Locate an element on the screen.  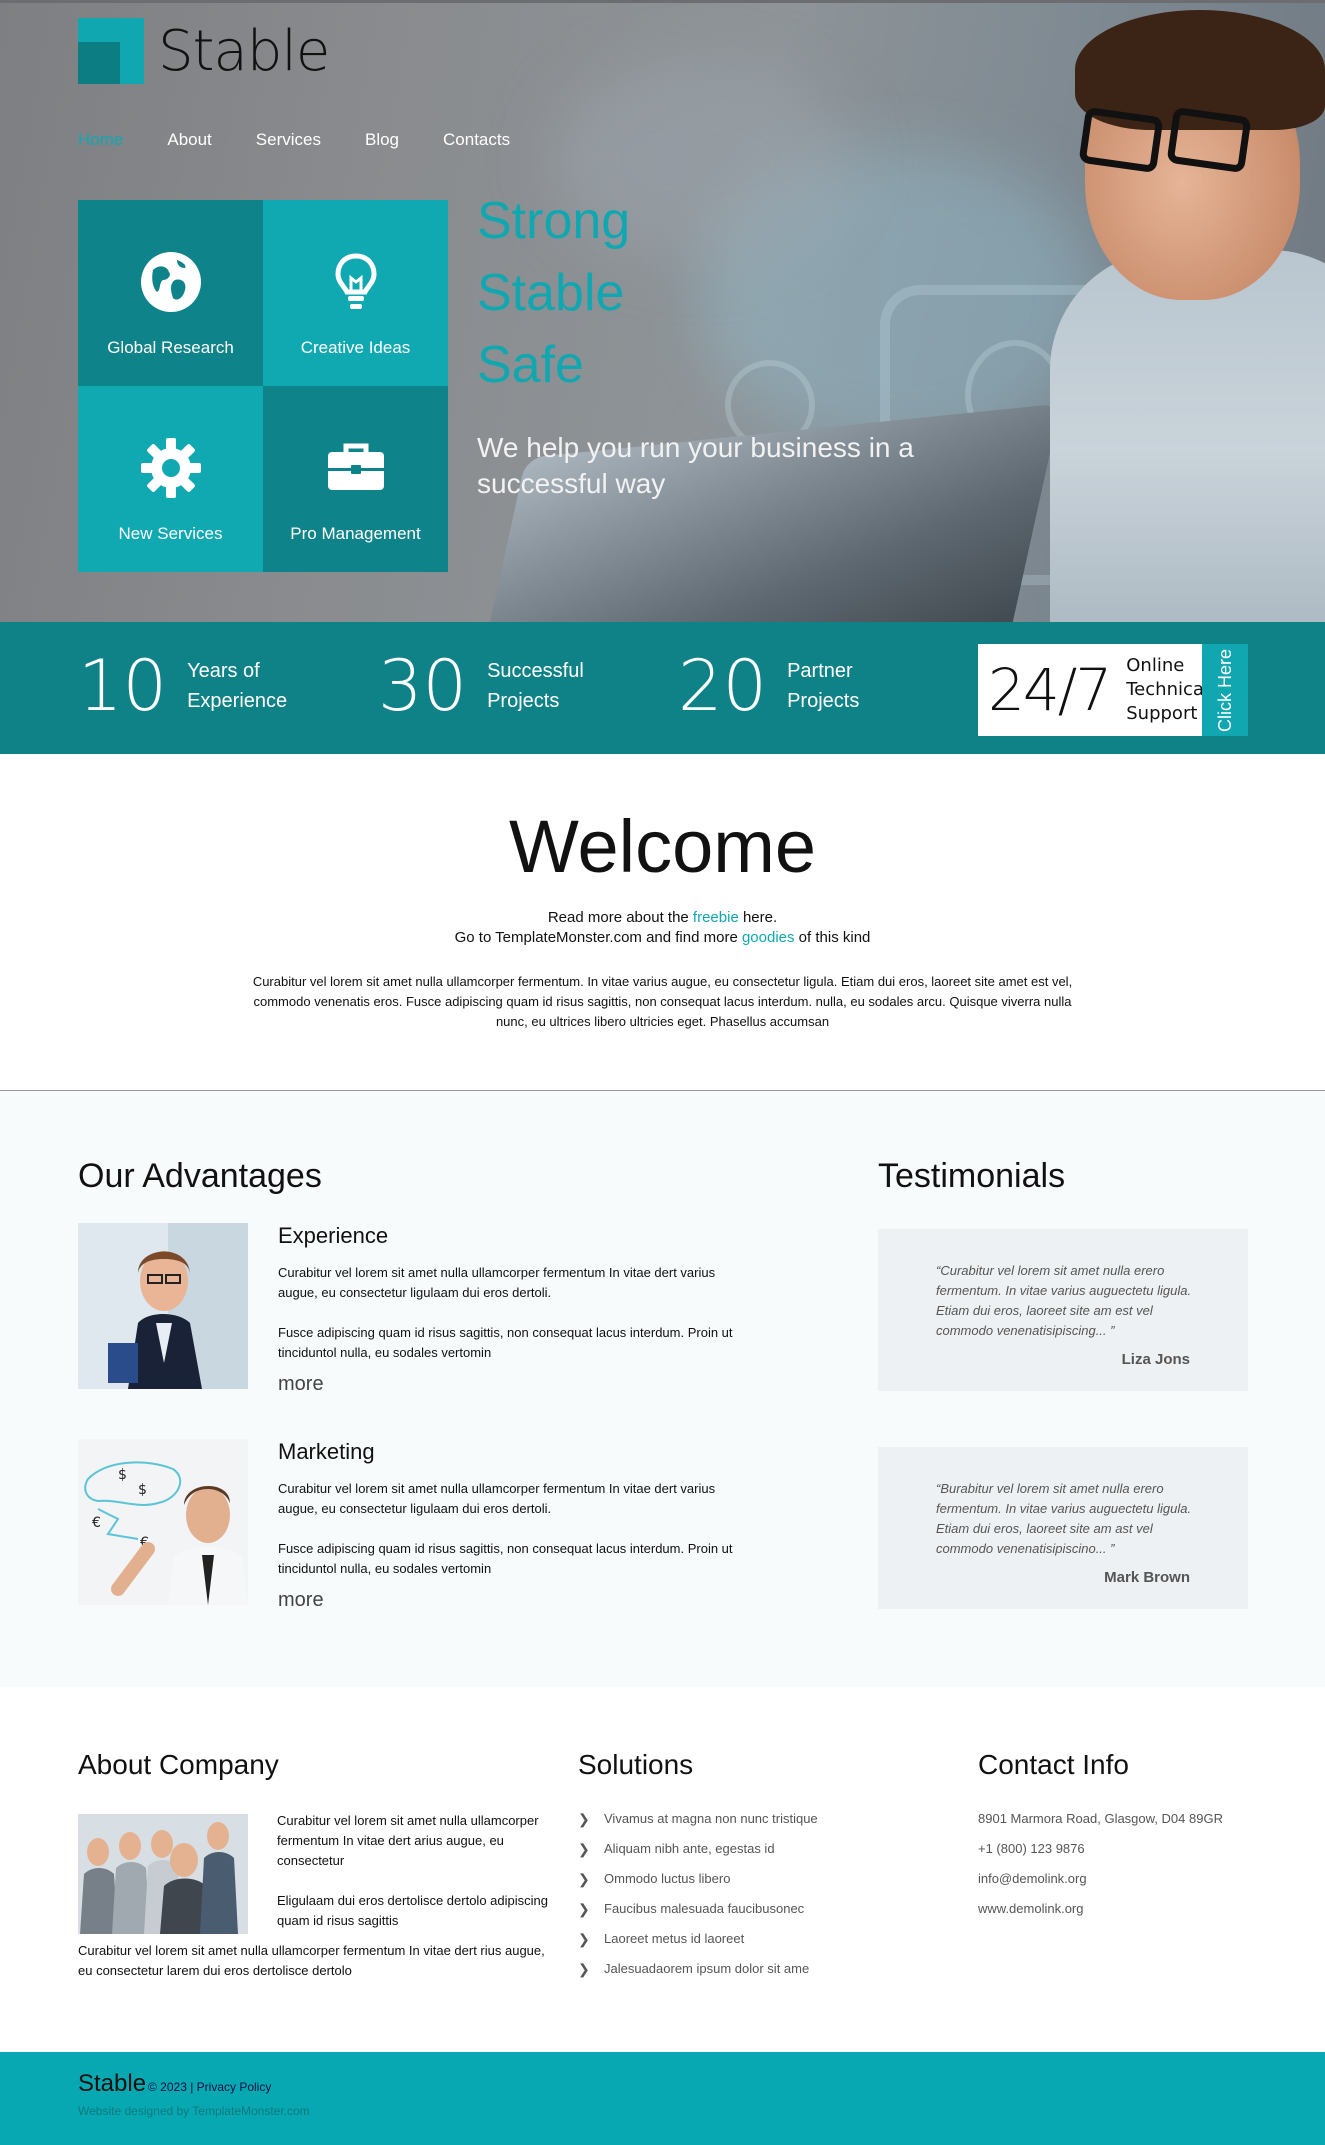
stat-projects: 30 Successful Projects is located at coordinates (481, 686).